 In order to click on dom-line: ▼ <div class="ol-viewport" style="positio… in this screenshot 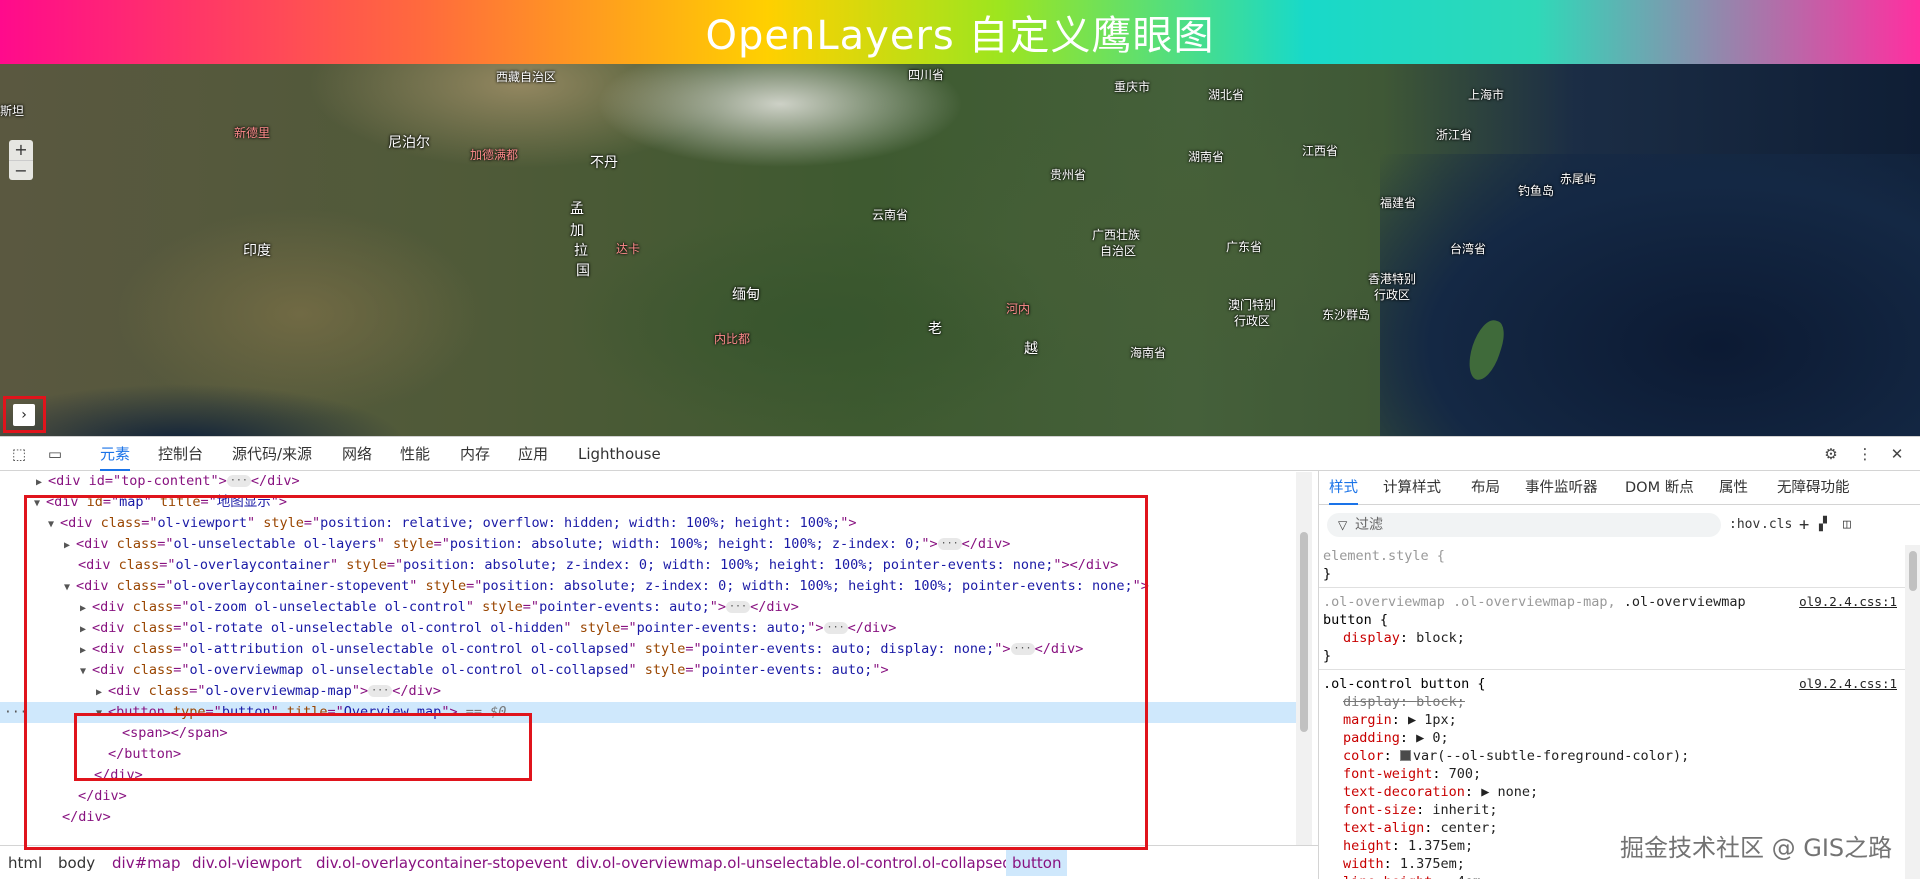, I will do `click(648, 523)`.